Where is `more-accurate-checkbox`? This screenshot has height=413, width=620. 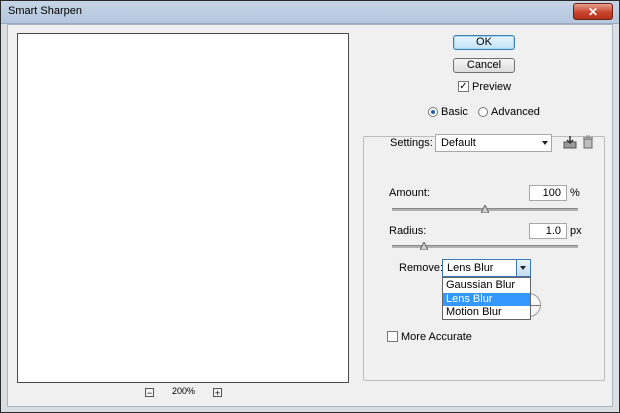 more-accurate-checkbox is located at coordinates (392, 336).